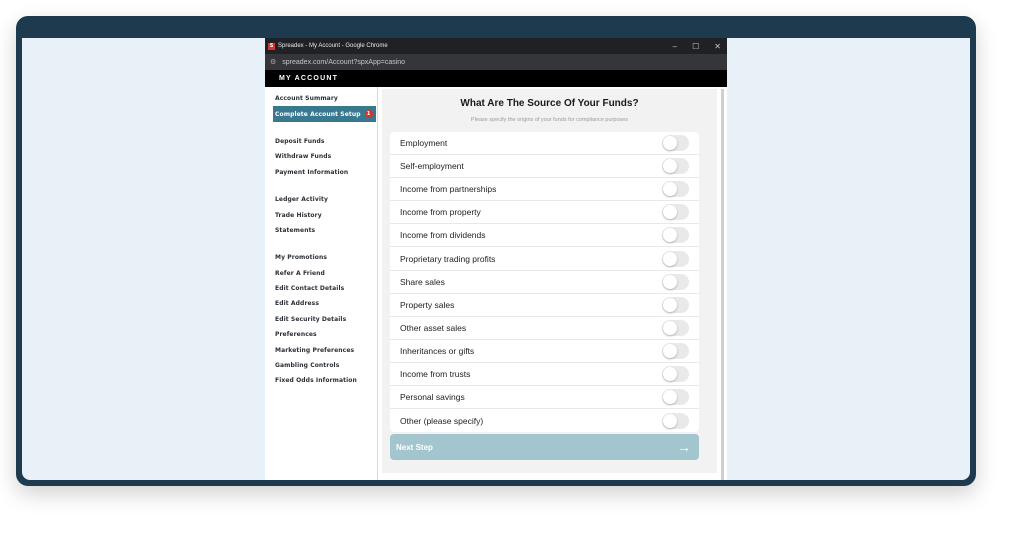 Image resolution: width=1024 pixels, height=534 pixels. What do you see at coordinates (443, 235) in the screenshot?
I see `funds-option-label: Income from dividends` at bounding box center [443, 235].